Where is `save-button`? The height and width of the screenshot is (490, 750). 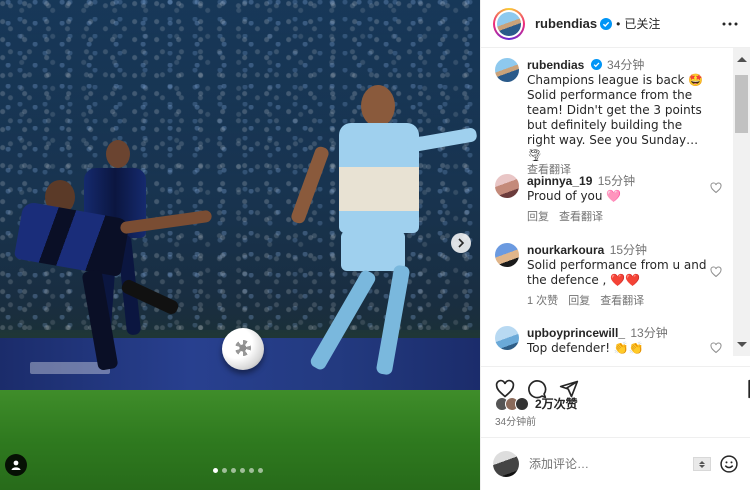 save-button is located at coordinates (747, 389).